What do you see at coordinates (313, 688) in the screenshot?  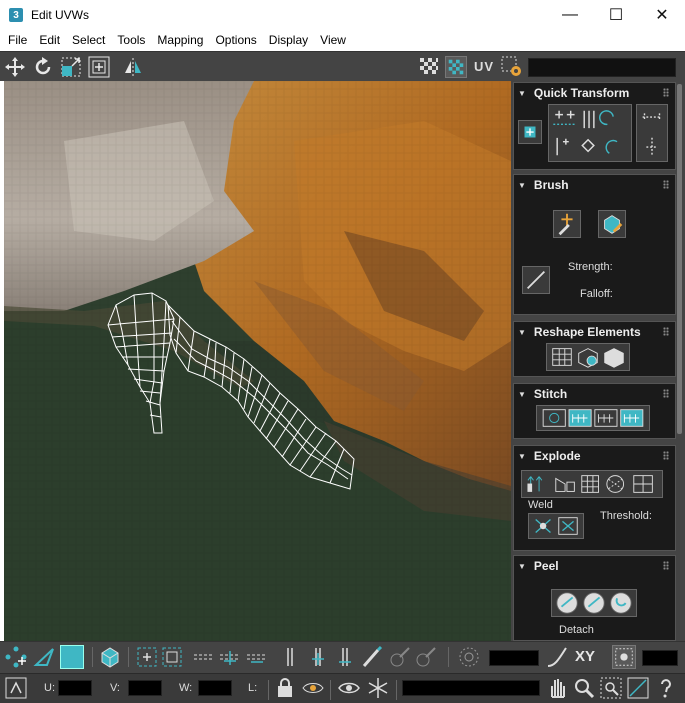 I see `show-hidden-icon` at bounding box center [313, 688].